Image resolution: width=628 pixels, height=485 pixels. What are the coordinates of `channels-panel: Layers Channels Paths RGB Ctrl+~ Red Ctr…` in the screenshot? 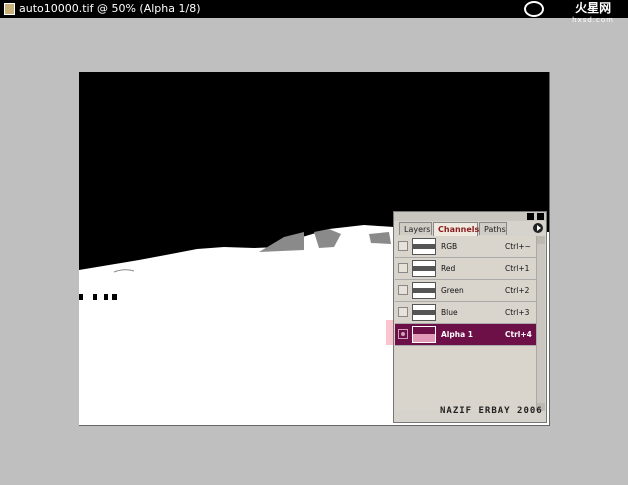 It's located at (470, 317).